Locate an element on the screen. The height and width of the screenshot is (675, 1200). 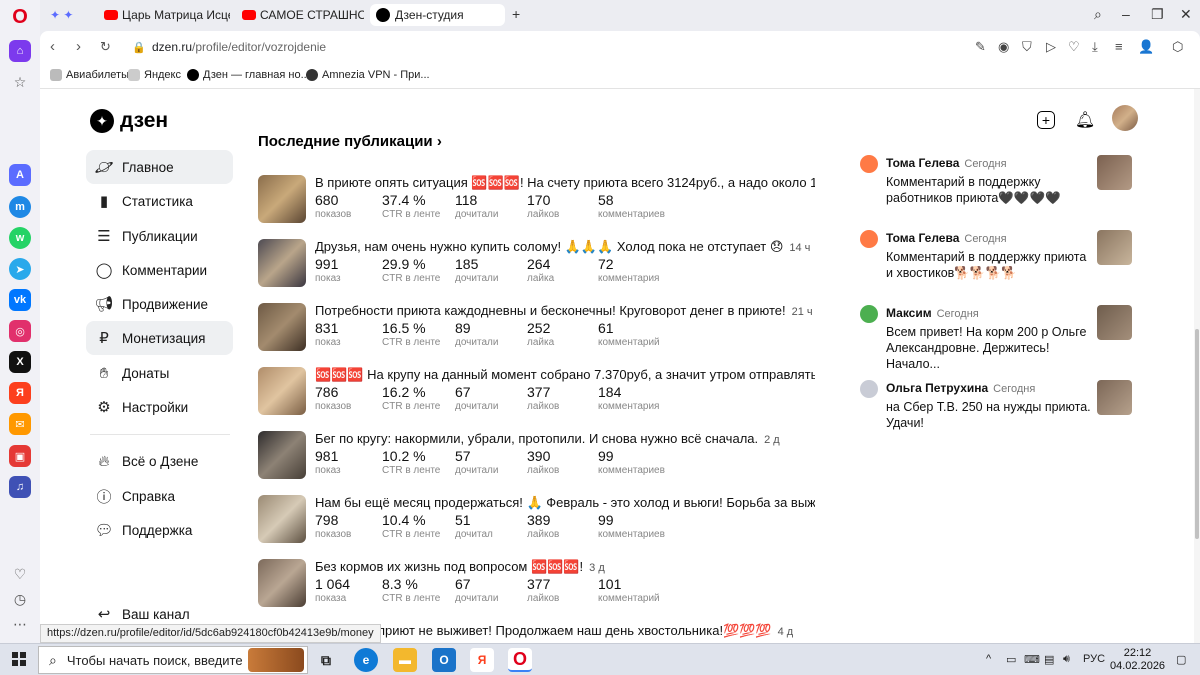
new-tab-button: + is located at coordinates (516, 14).